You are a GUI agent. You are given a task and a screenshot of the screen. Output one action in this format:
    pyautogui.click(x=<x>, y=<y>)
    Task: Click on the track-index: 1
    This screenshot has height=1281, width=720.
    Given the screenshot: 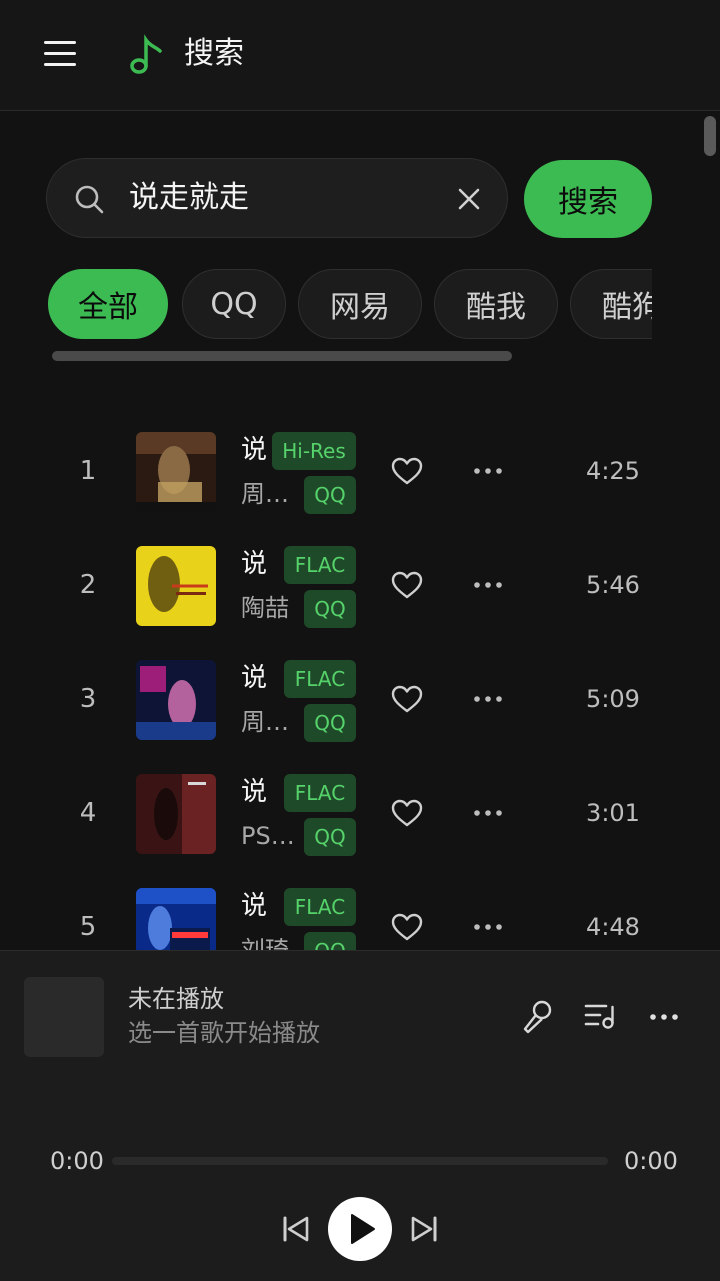 What is the action you would take?
    pyautogui.click(x=88, y=471)
    